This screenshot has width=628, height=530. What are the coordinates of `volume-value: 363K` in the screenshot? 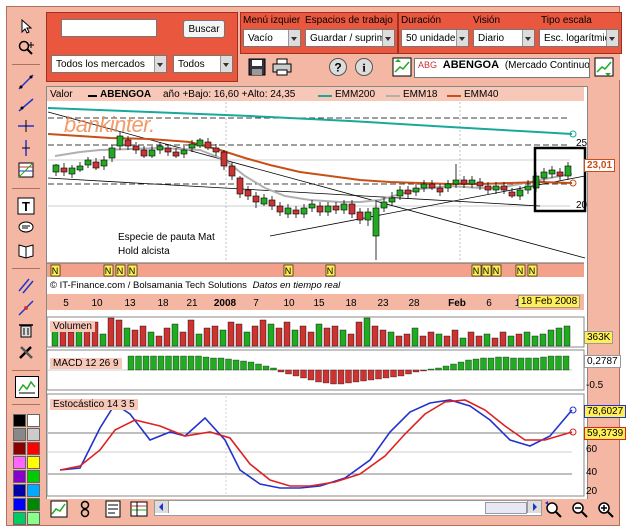 It's located at (599, 337).